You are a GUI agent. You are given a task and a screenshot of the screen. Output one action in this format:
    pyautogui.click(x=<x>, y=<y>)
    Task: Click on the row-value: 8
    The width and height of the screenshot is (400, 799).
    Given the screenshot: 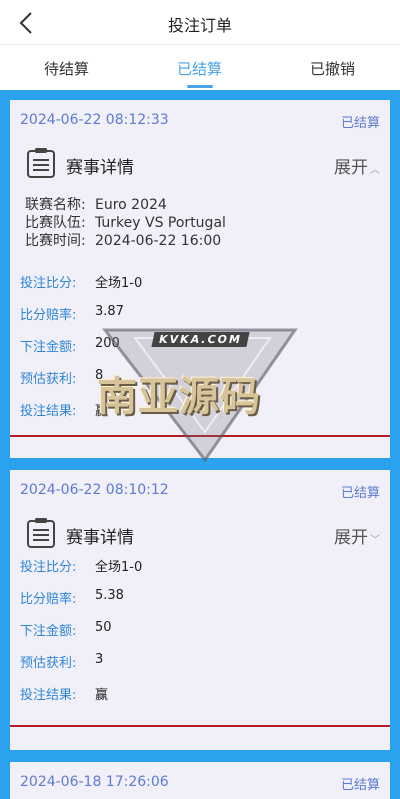 What is the action you would take?
    pyautogui.click(x=99, y=375)
    